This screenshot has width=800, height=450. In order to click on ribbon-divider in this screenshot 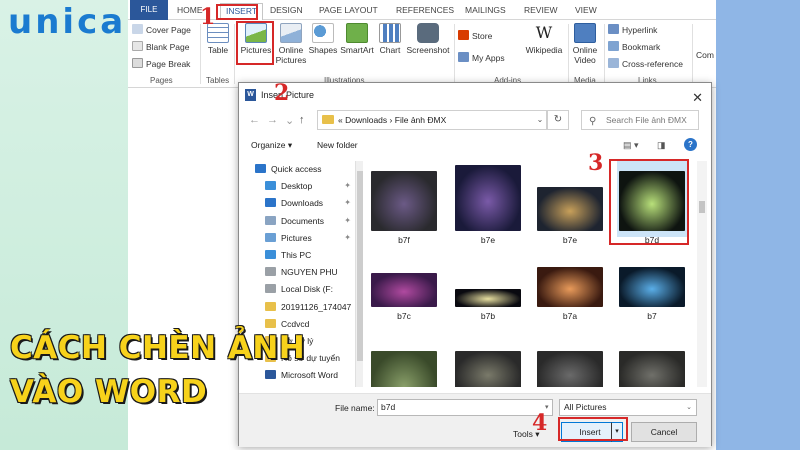, I will do `click(234, 54)`.